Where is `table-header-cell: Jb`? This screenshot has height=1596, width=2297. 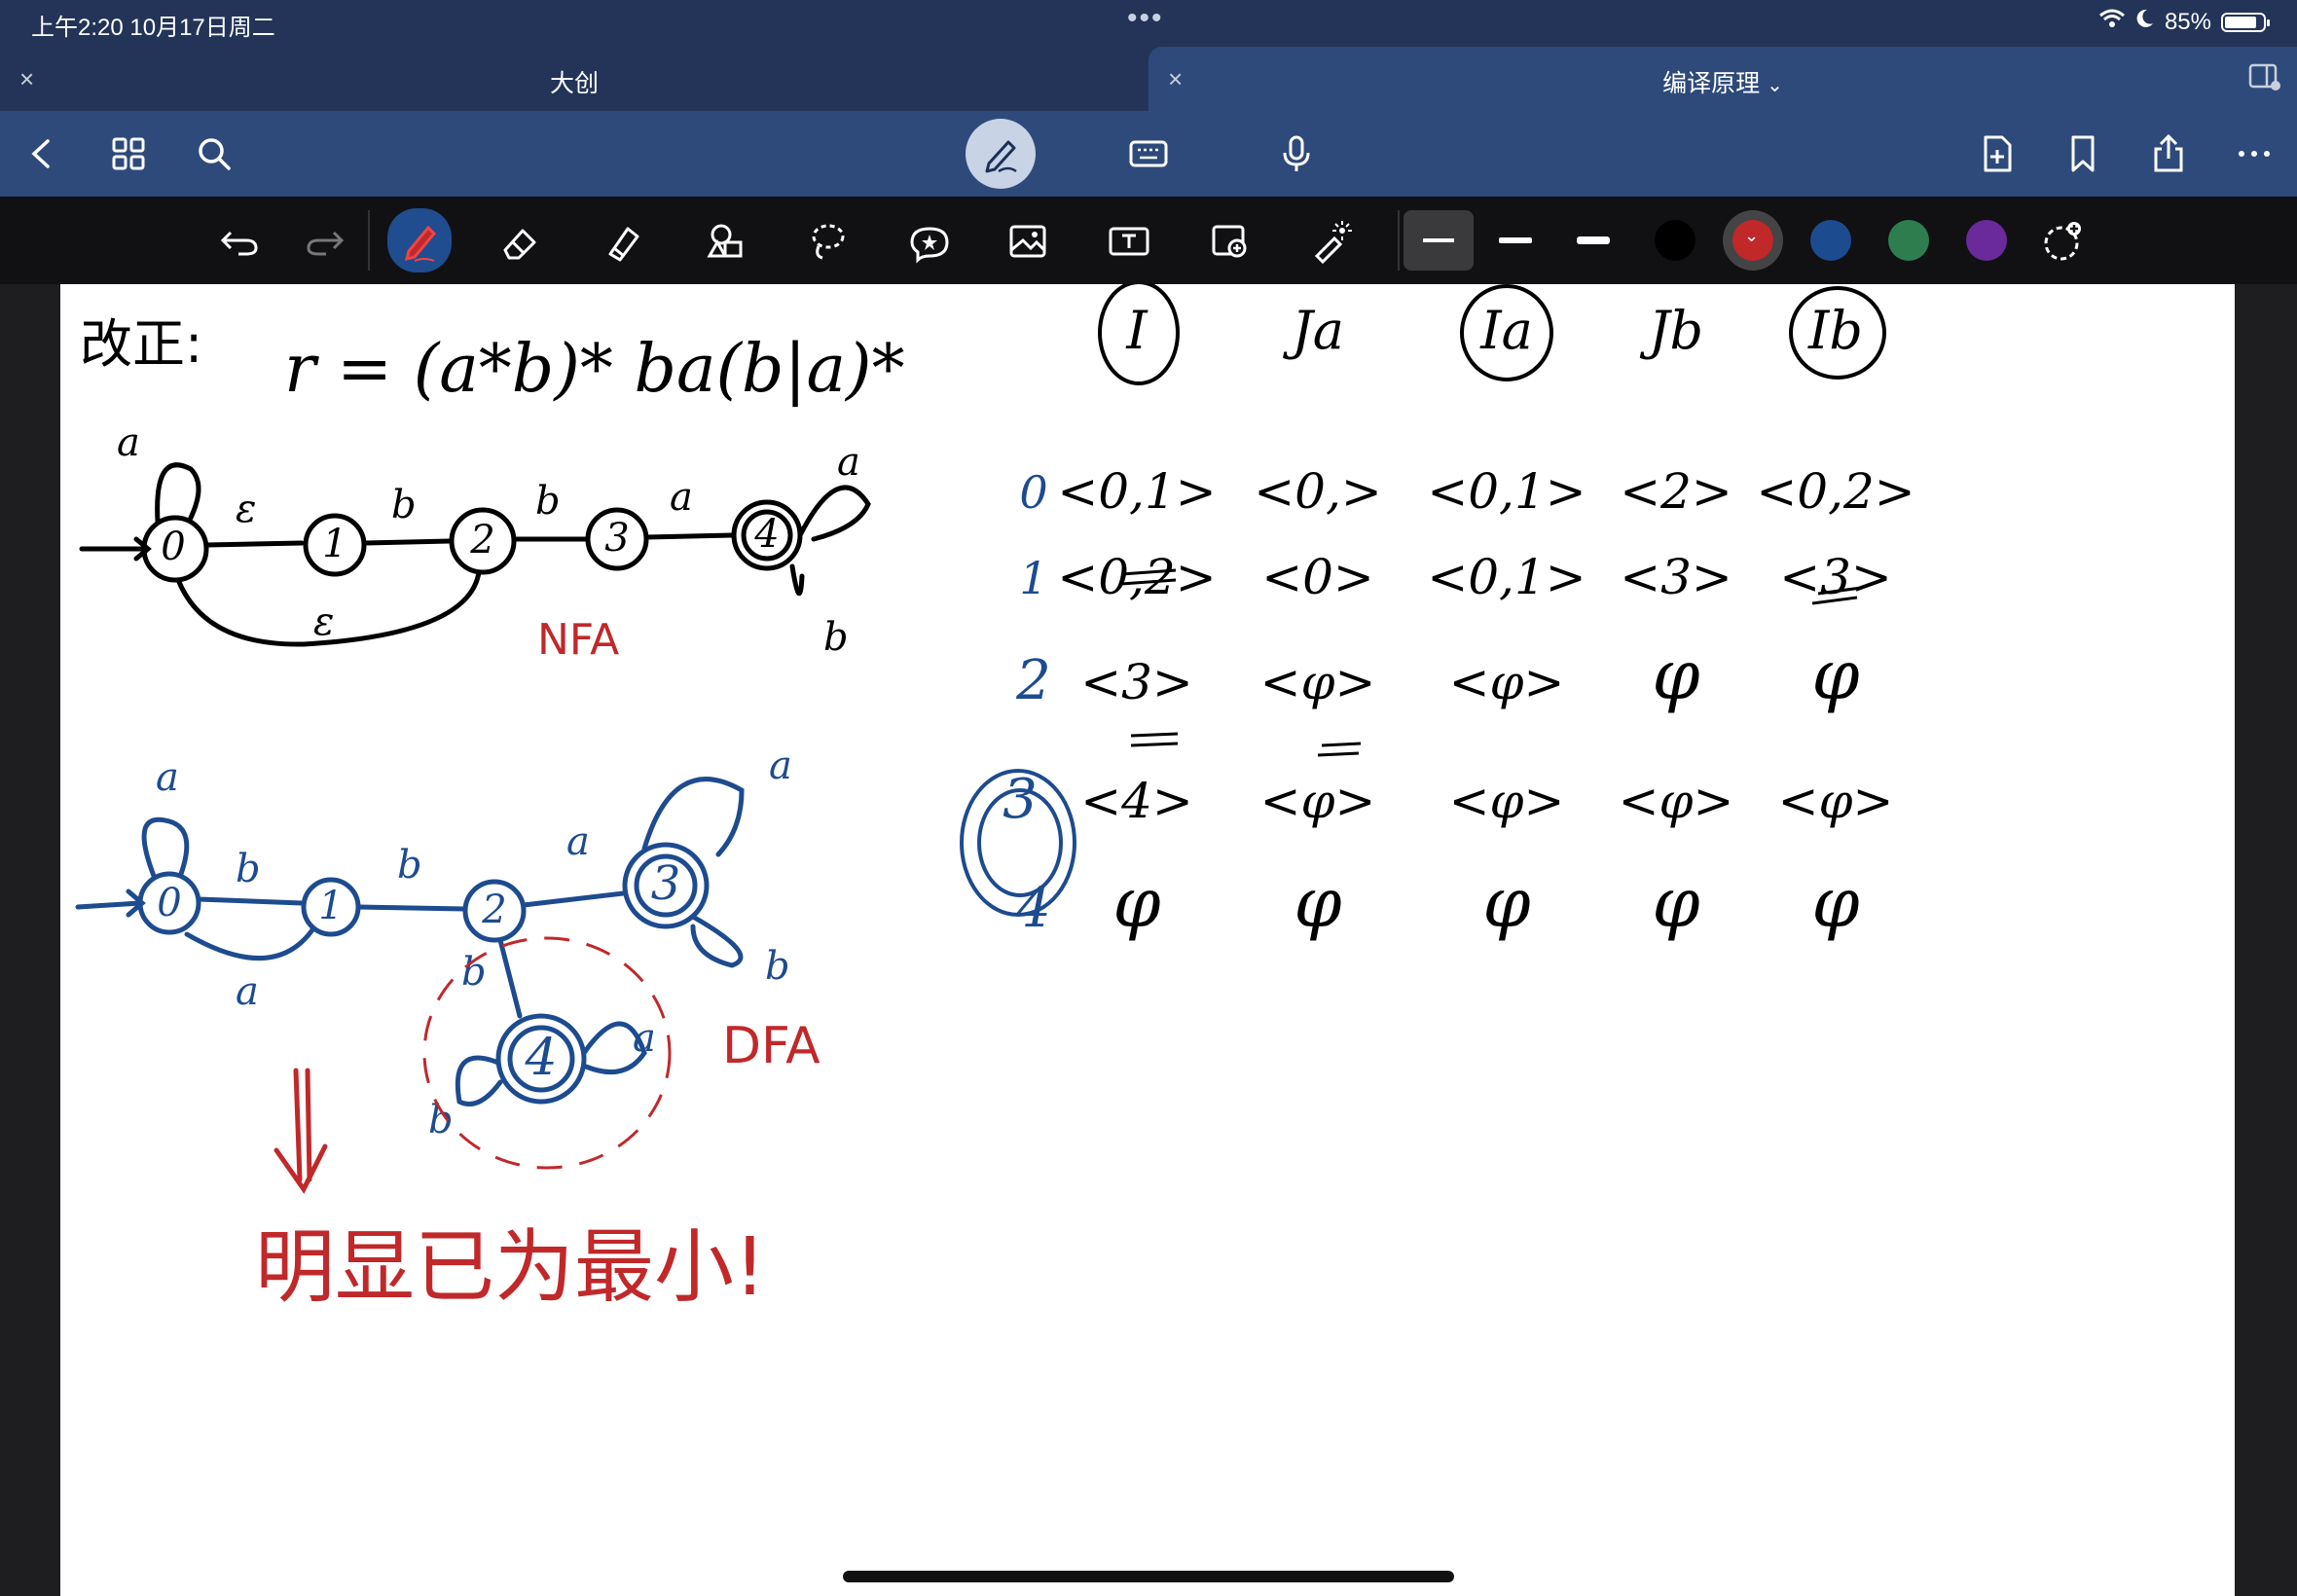
table-header-cell: Jb is located at coordinates (1671, 330).